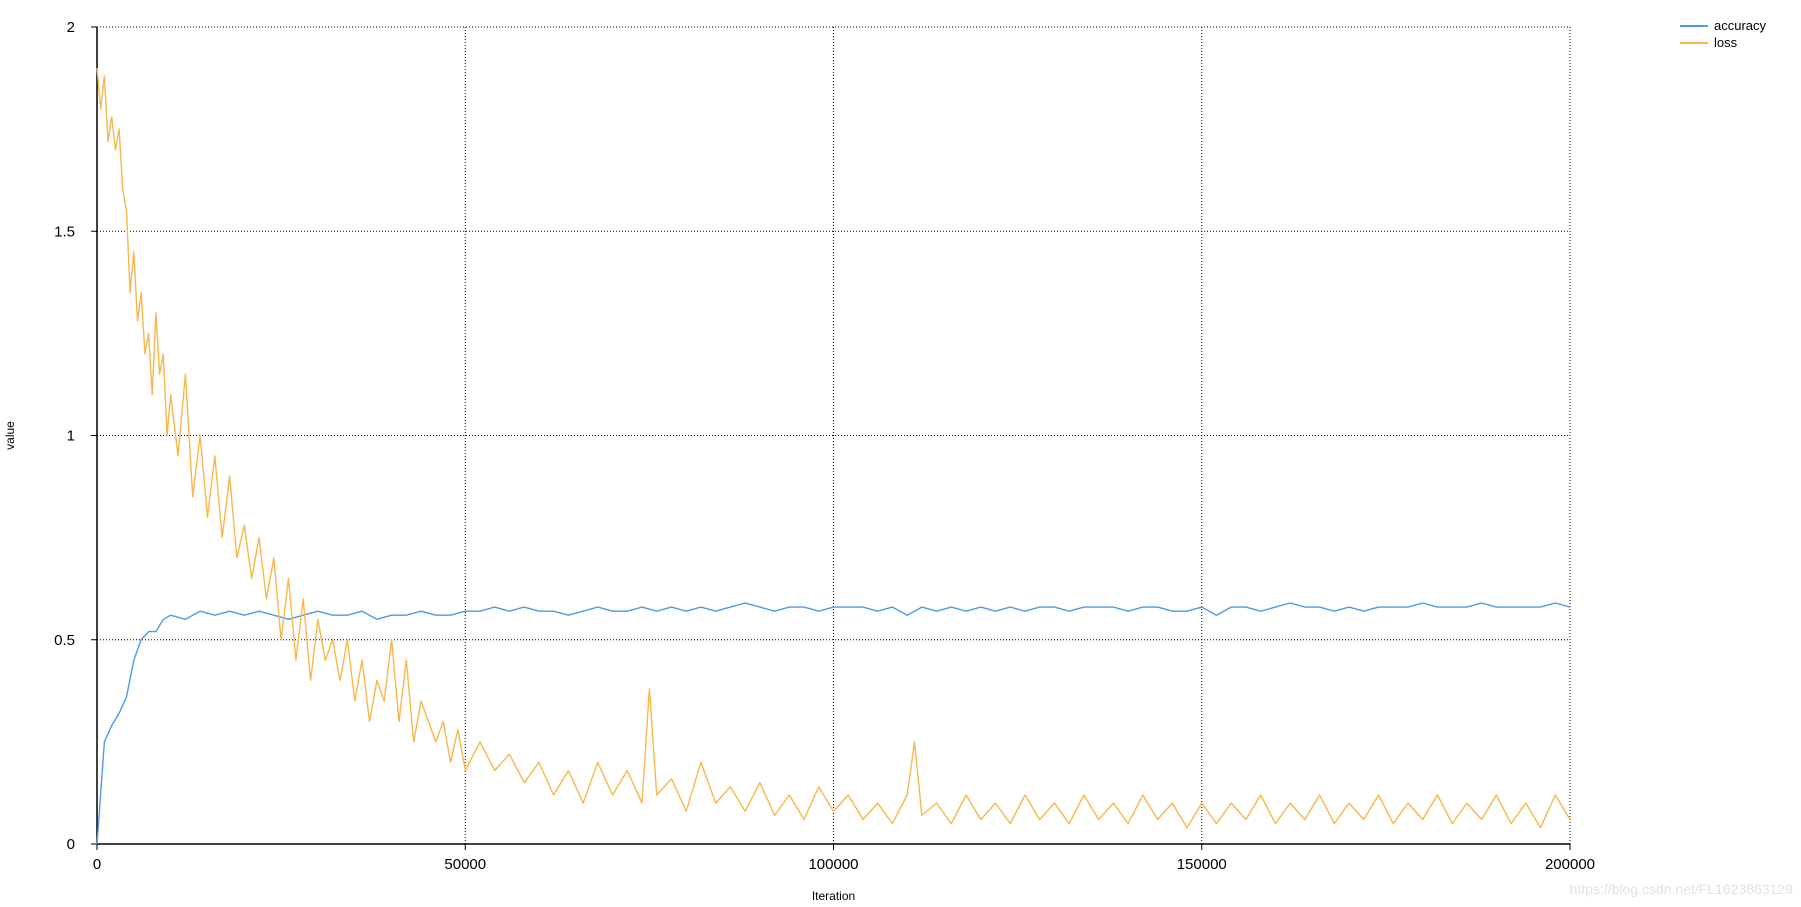 The height and width of the screenshot is (907, 1801). What do you see at coordinates (1723, 34) in the screenshot?
I see `legend: accuracy loss` at bounding box center [1723, 34].